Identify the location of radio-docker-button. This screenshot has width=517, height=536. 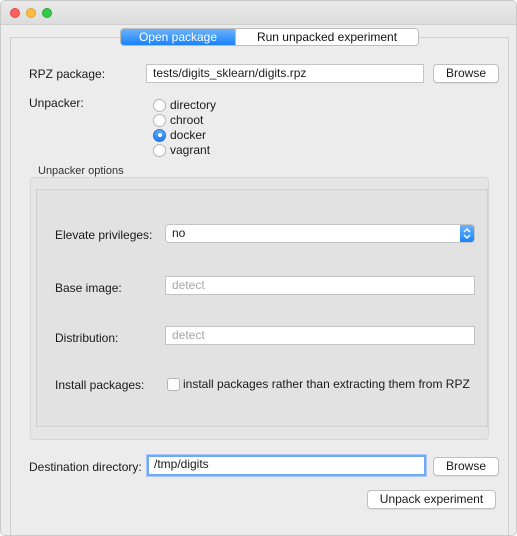
(159, 135).